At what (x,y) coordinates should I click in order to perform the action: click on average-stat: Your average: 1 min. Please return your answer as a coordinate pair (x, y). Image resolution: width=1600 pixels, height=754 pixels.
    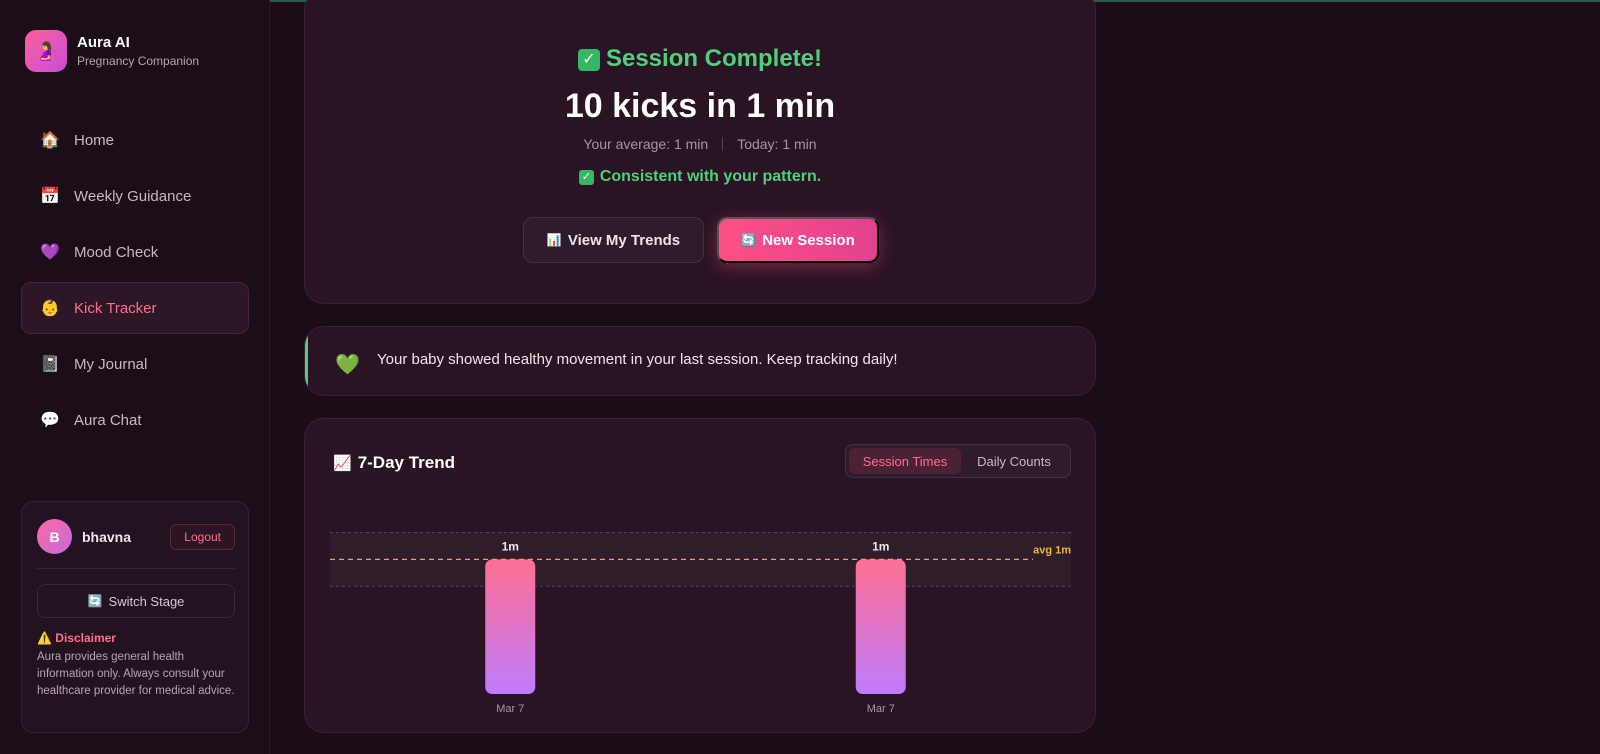
    Looking at the image, I should click on (646, 144).